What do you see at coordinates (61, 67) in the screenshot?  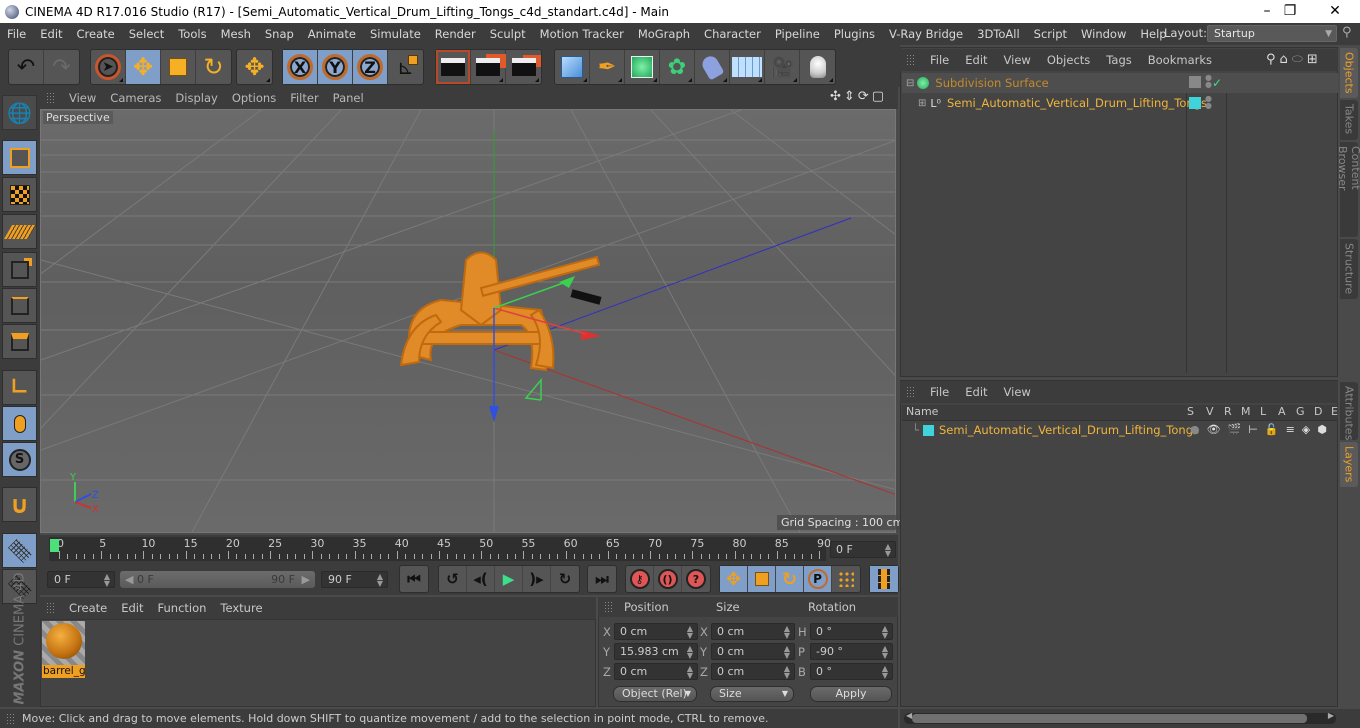 I see `redo-button: ↷` at bounding box center [61, 67].